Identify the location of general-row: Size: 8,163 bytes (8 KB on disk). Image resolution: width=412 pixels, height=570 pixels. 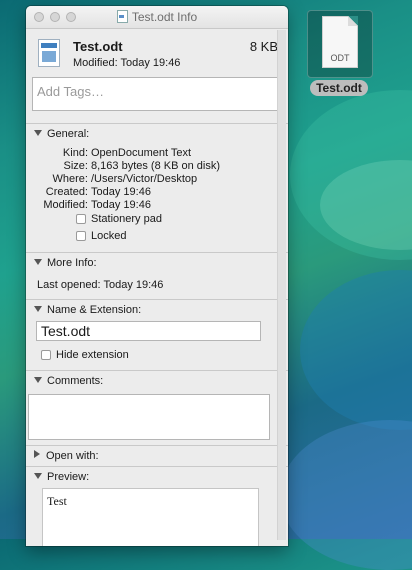
(142, 166).